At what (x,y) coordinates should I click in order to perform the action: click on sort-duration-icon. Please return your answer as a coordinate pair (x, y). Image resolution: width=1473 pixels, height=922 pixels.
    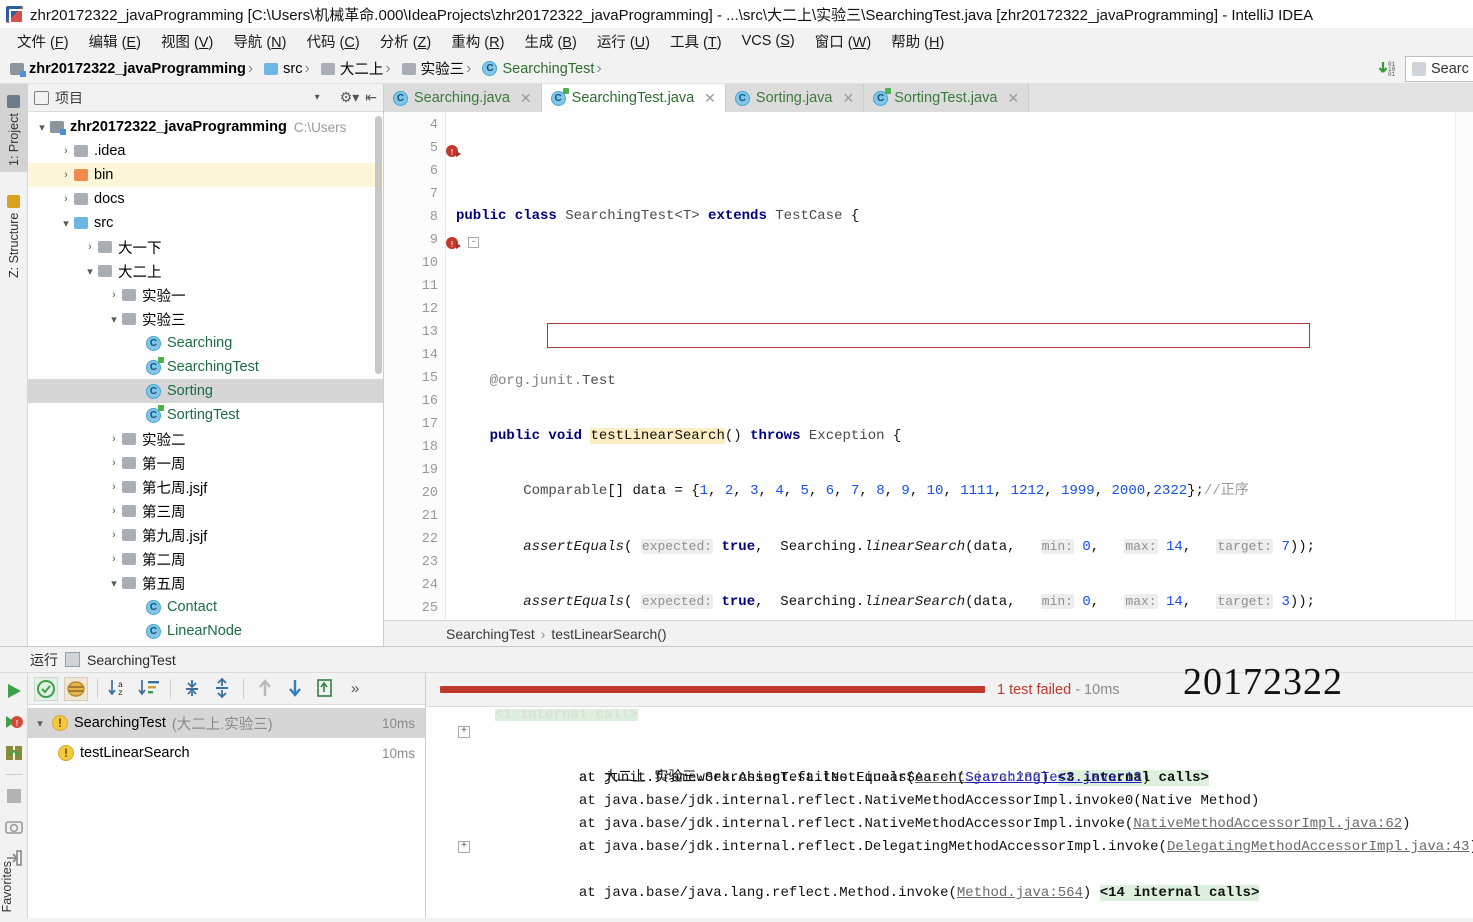
    Looking at the image, I should click on (149, 689).